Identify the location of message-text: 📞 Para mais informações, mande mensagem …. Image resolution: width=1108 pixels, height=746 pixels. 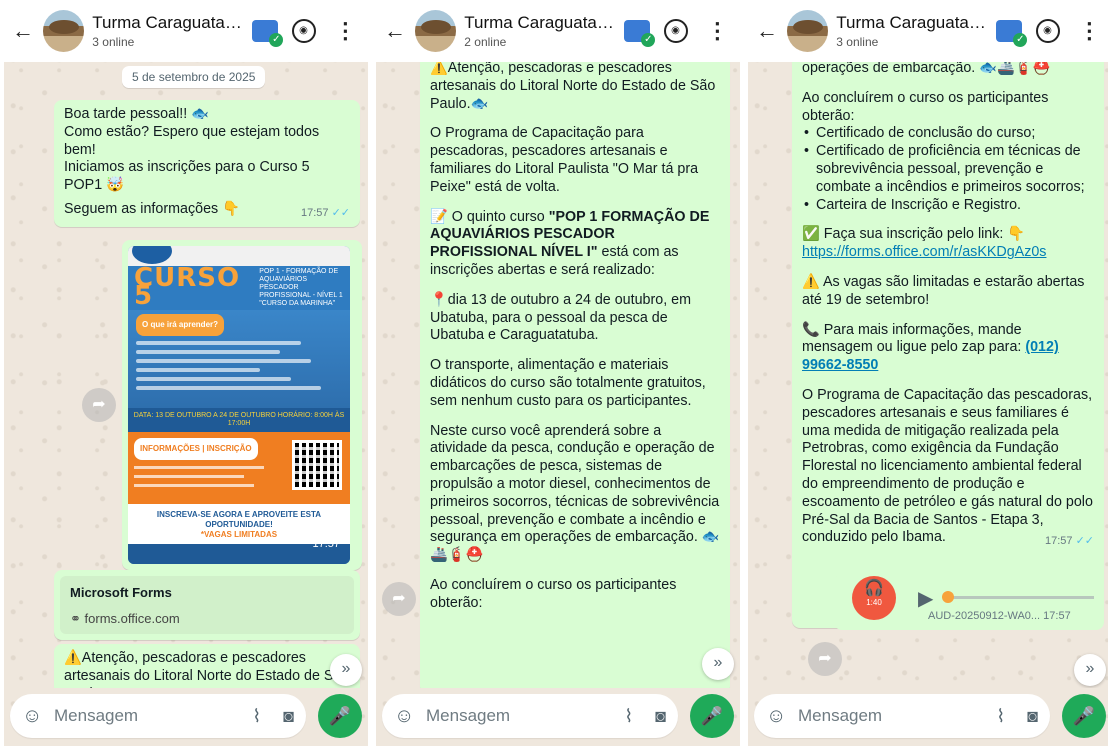
(930, 347).